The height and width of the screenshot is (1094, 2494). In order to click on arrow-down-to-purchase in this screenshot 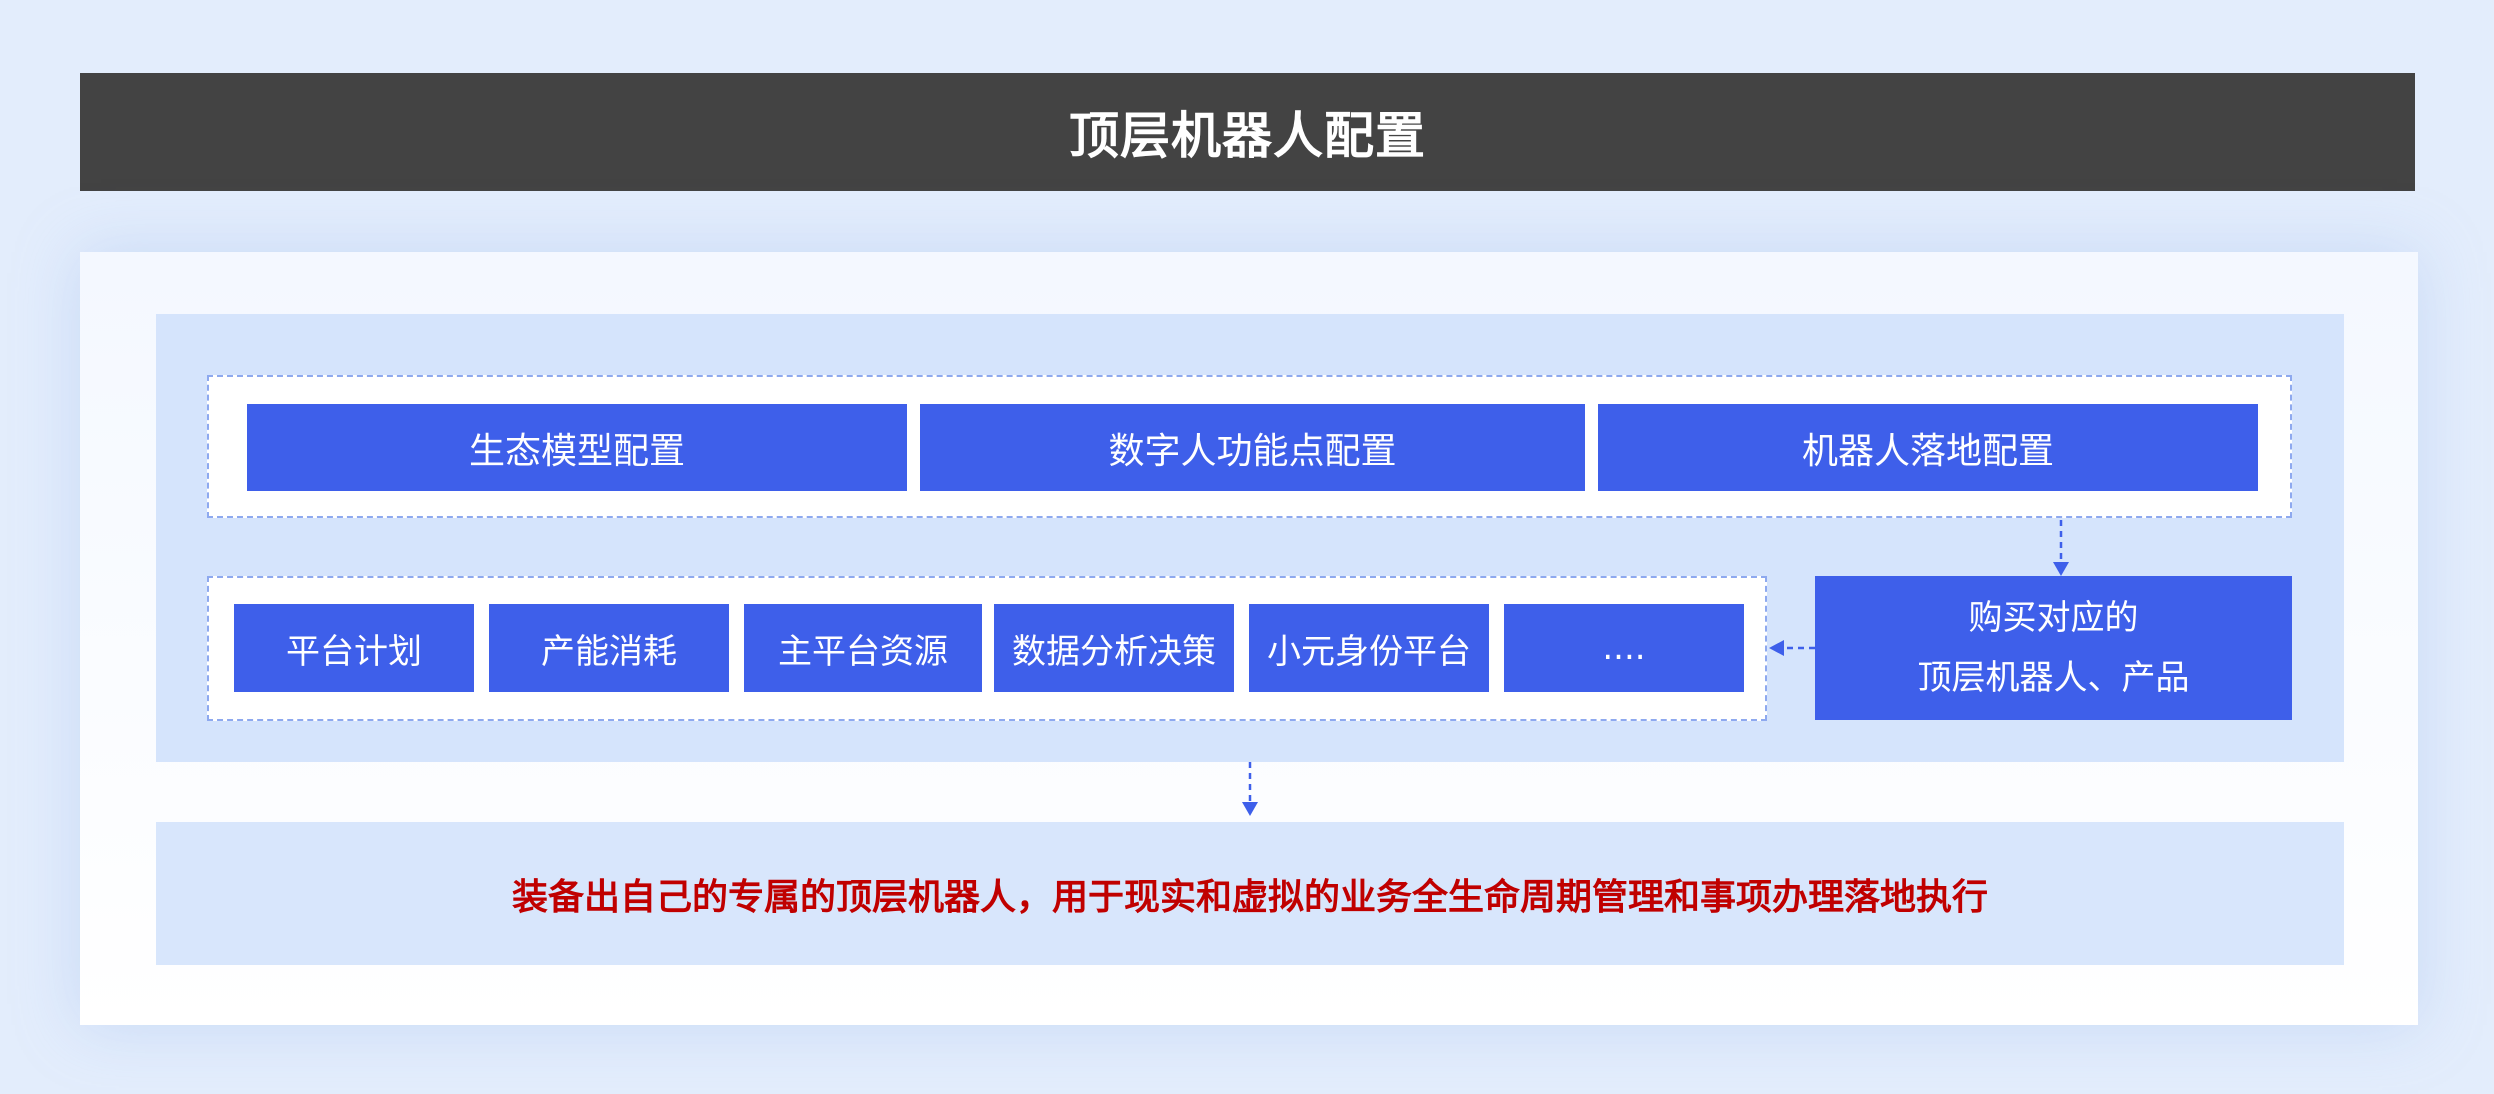, I will do `click(2061, 548)`.